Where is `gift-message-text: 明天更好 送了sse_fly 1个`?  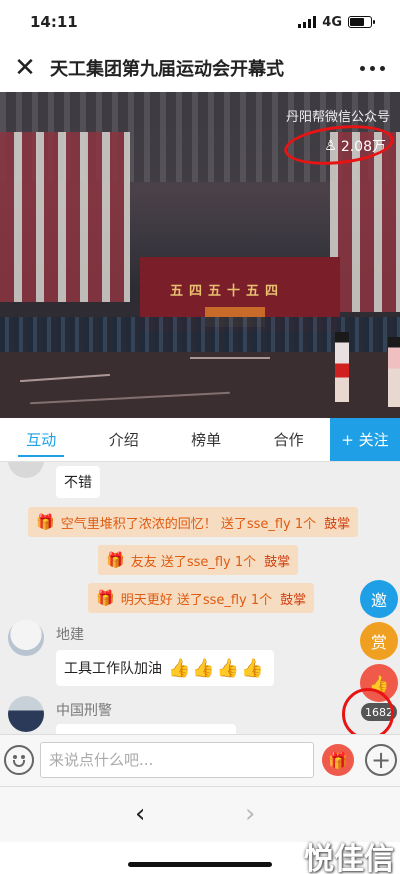
gift-message-text: 明天更好 送了sse_fly 1个 is located at coordinates (196, 600).